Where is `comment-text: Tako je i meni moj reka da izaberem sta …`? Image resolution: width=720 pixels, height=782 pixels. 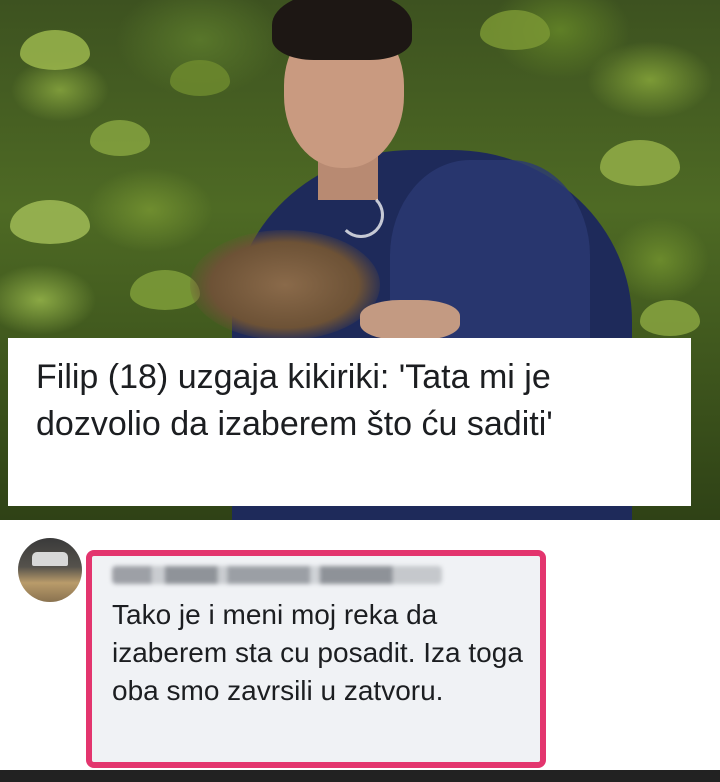 comment-text: Tako je i meni moj reka da izaberem sta … is located at coordinates (317, 652).